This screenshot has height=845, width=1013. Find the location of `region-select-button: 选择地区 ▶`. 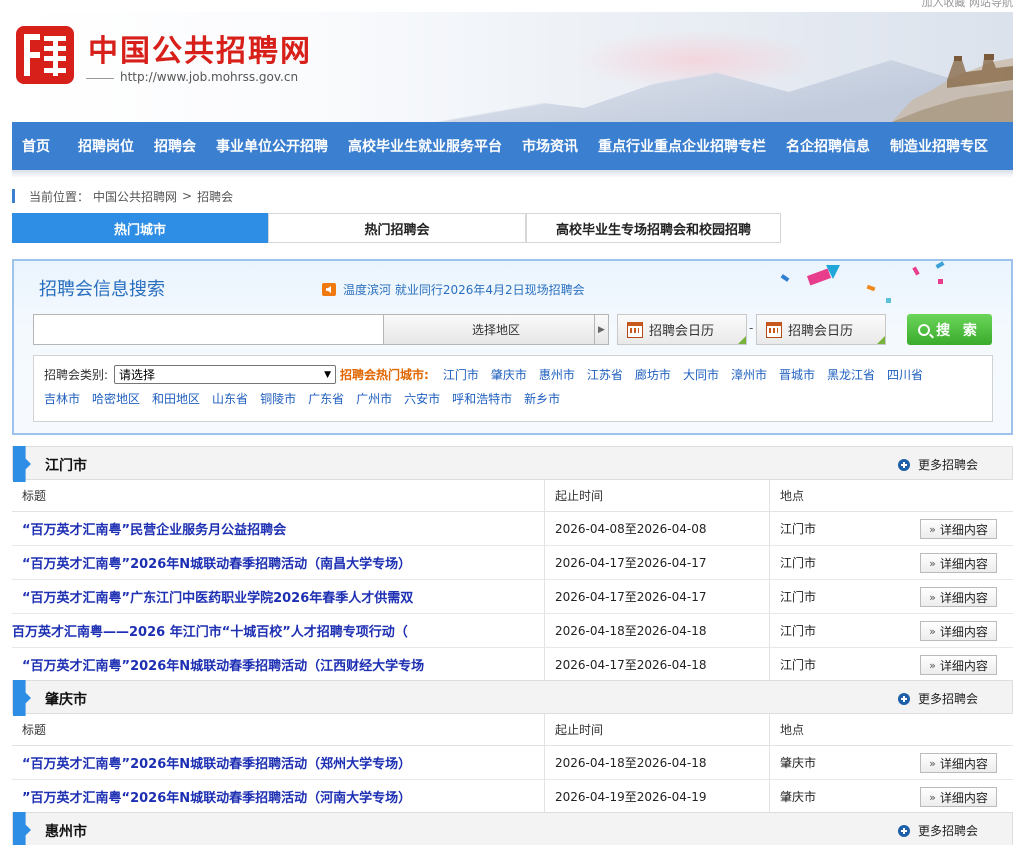

region-select-button: 选择地区 ▶ is located at coordinates (496, 329).